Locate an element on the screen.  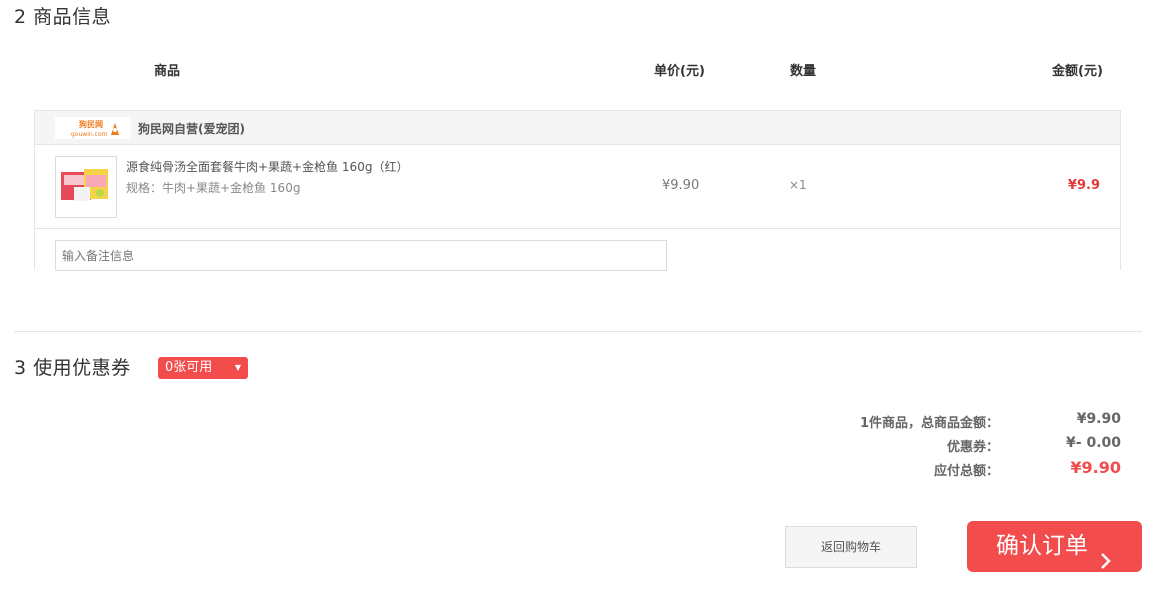
header-product: 商品 is located at coordinates (167, 71).